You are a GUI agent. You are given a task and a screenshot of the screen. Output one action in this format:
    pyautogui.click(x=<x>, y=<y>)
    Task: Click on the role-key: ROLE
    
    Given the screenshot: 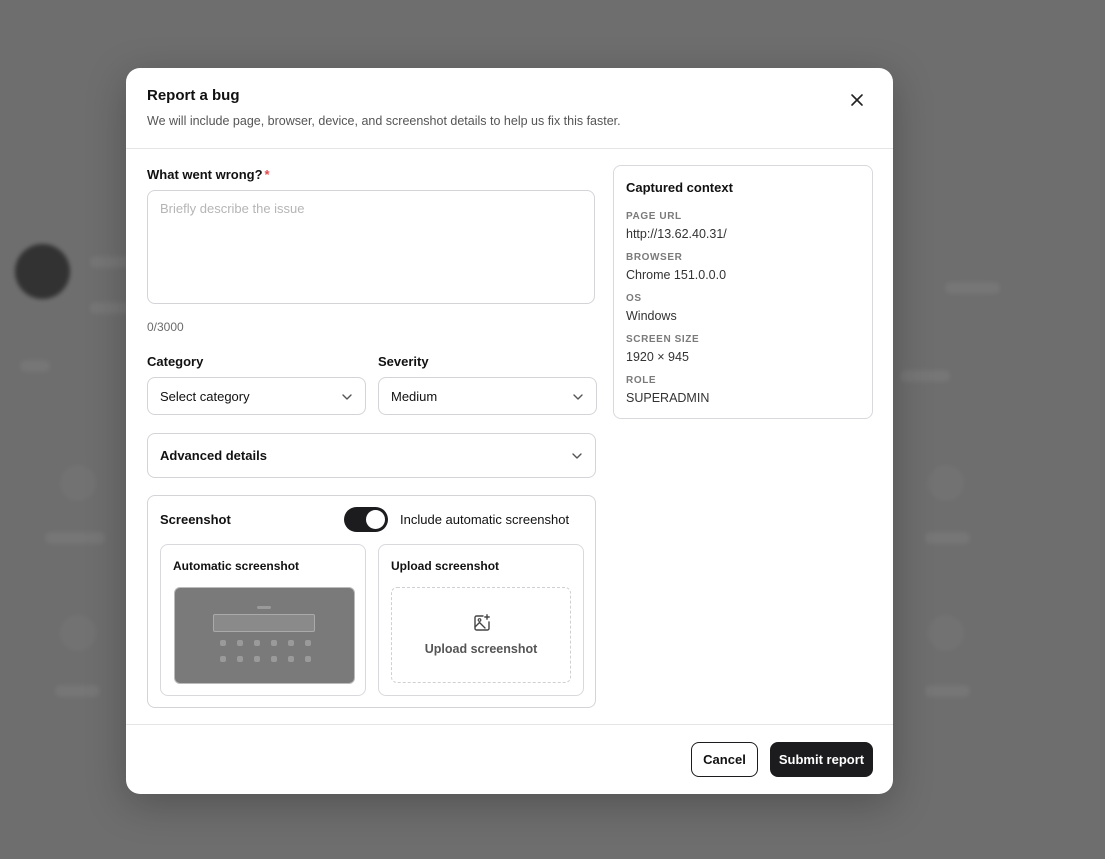 What is the action you would take?
    pyautogui.click(x=641, y=380)
    